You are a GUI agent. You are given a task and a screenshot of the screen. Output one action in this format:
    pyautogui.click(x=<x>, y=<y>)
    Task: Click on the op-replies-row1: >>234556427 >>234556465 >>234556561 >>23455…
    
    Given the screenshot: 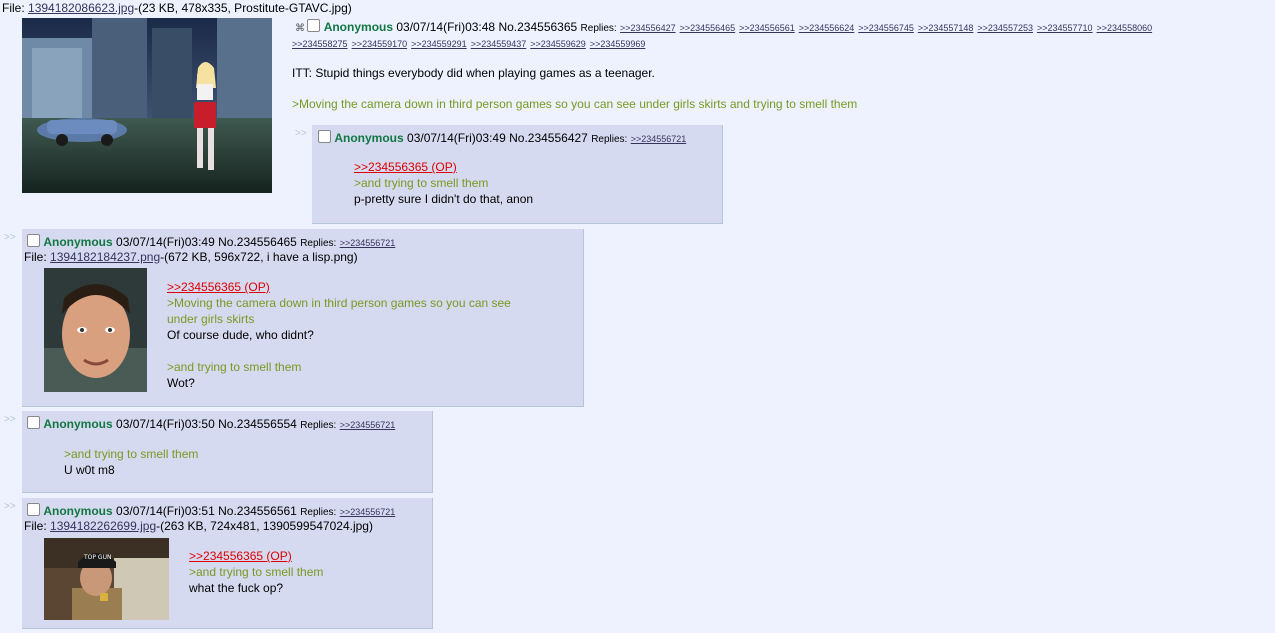 What is the action you would take?
    pyautogui.click(x=888, y=28)
    